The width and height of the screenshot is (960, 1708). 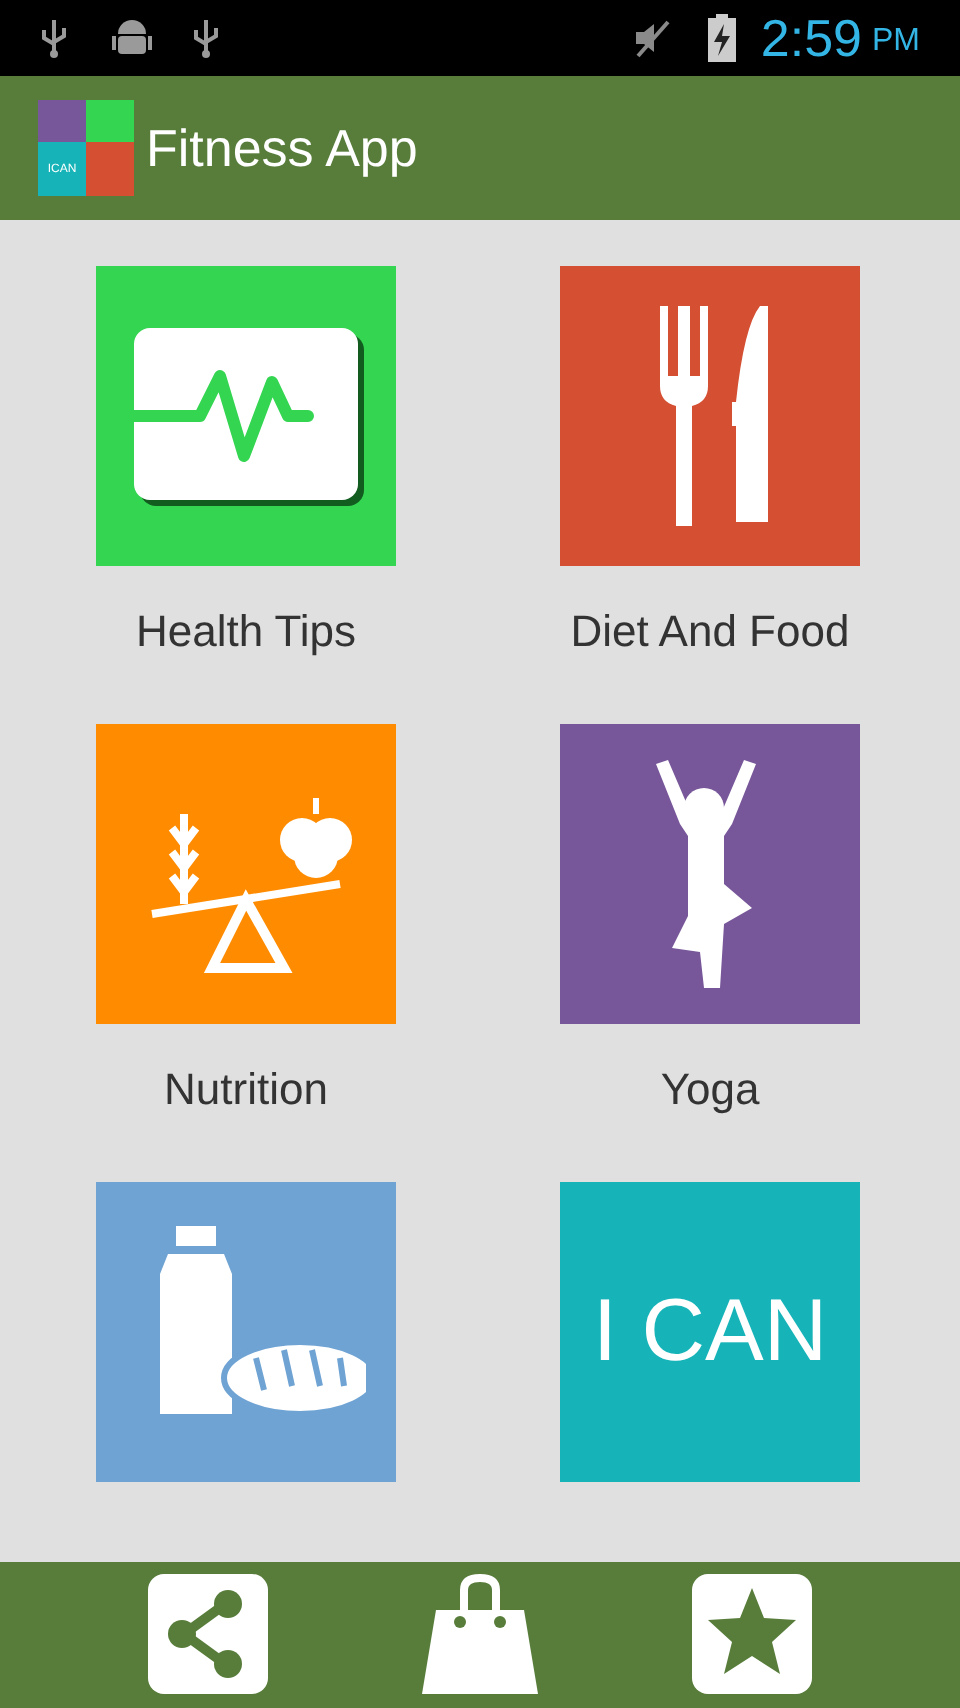 What do you see at coordinates (246, 632) in the screenshot?
I see `tile-label: Health Tips` at bounding box center [246, 632].